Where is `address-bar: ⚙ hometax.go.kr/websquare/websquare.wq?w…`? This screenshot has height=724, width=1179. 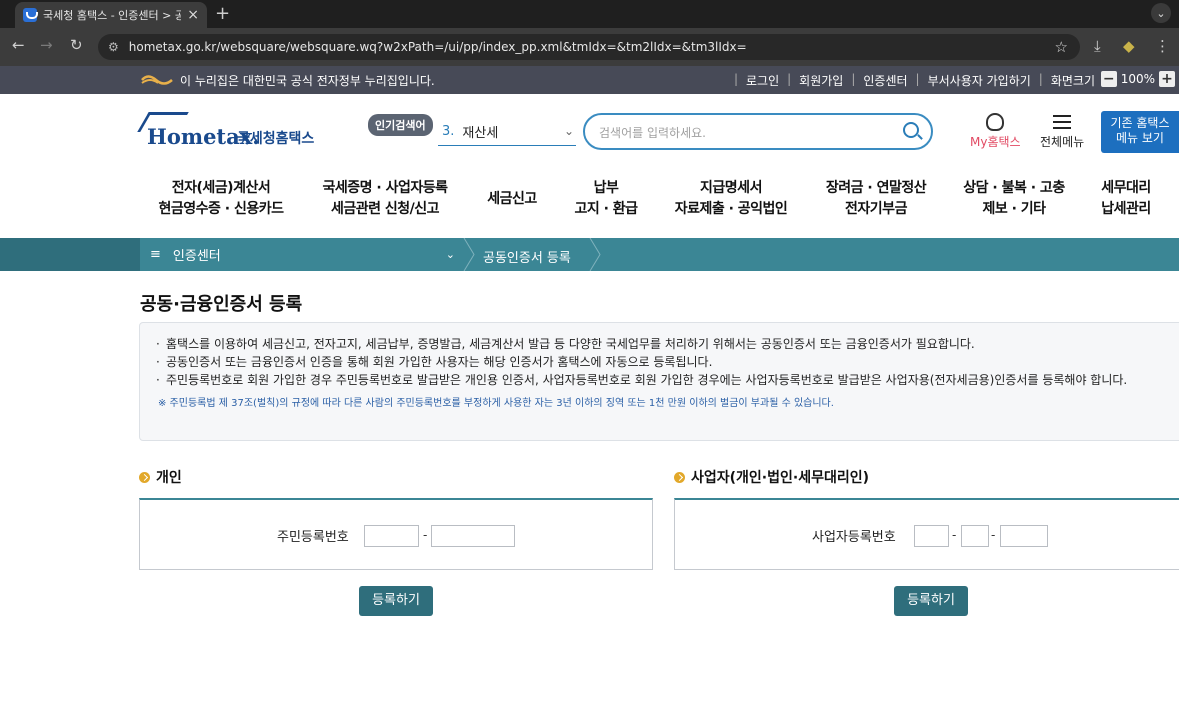
address-bar: ⚙ hometax.go.kr/websquare/websquare.wq?w… is located at coordinates (589, 47).